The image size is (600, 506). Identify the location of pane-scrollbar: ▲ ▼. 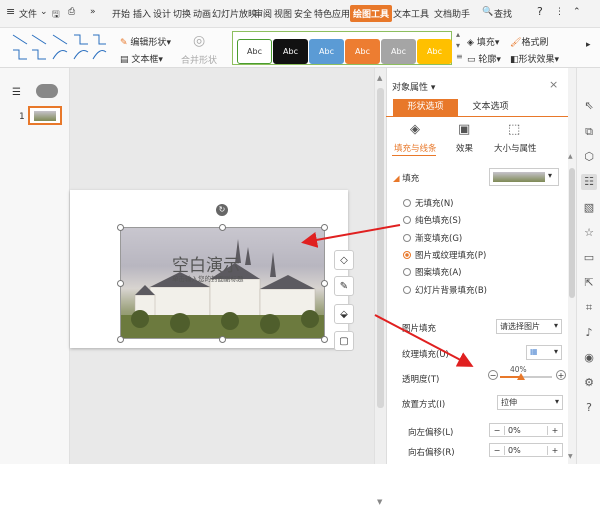
(572, 266).